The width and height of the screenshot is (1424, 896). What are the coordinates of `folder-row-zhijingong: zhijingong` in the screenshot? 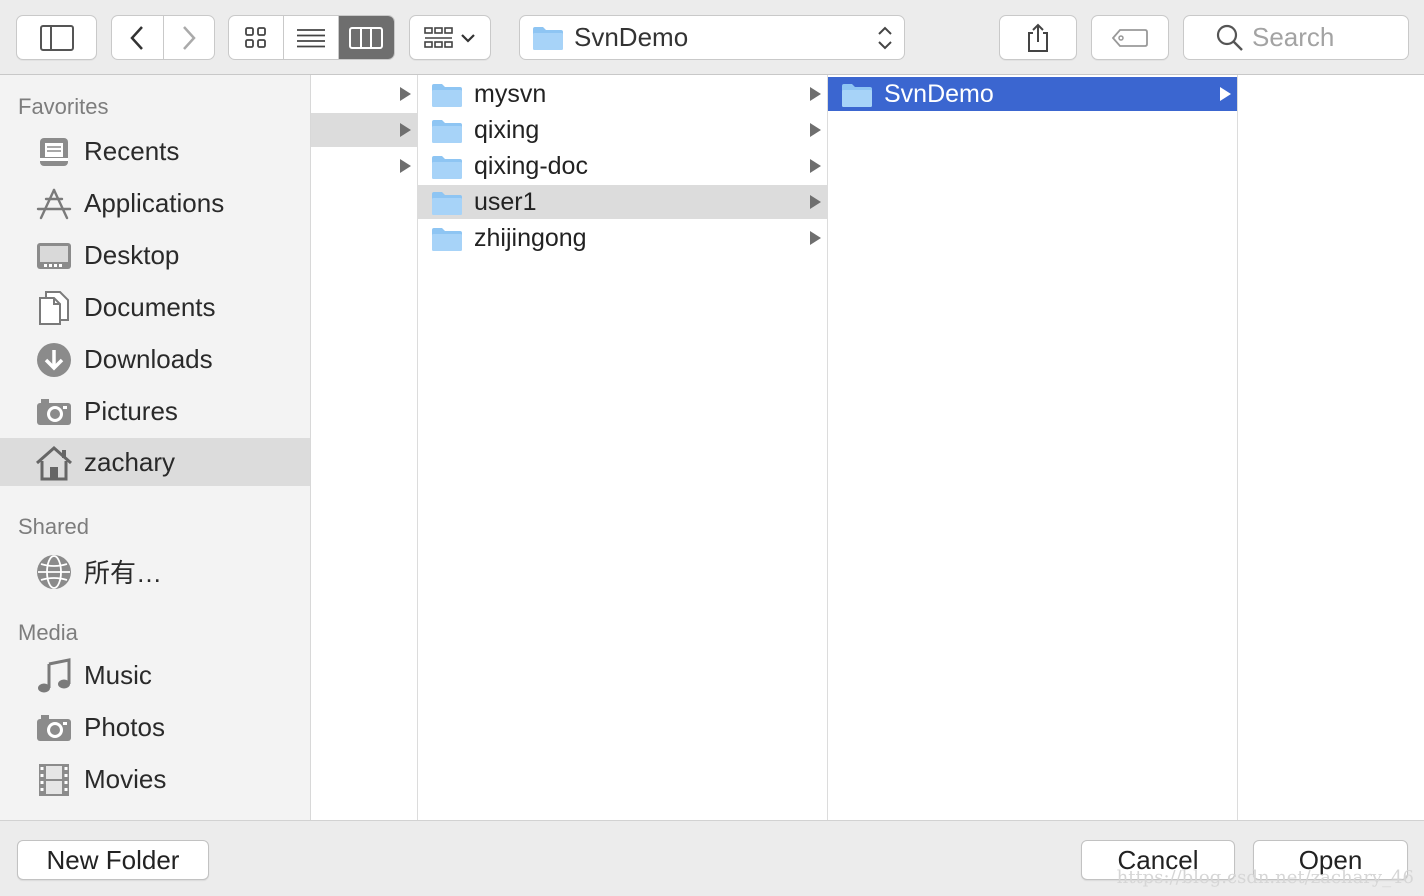 It's located at (622, 238).